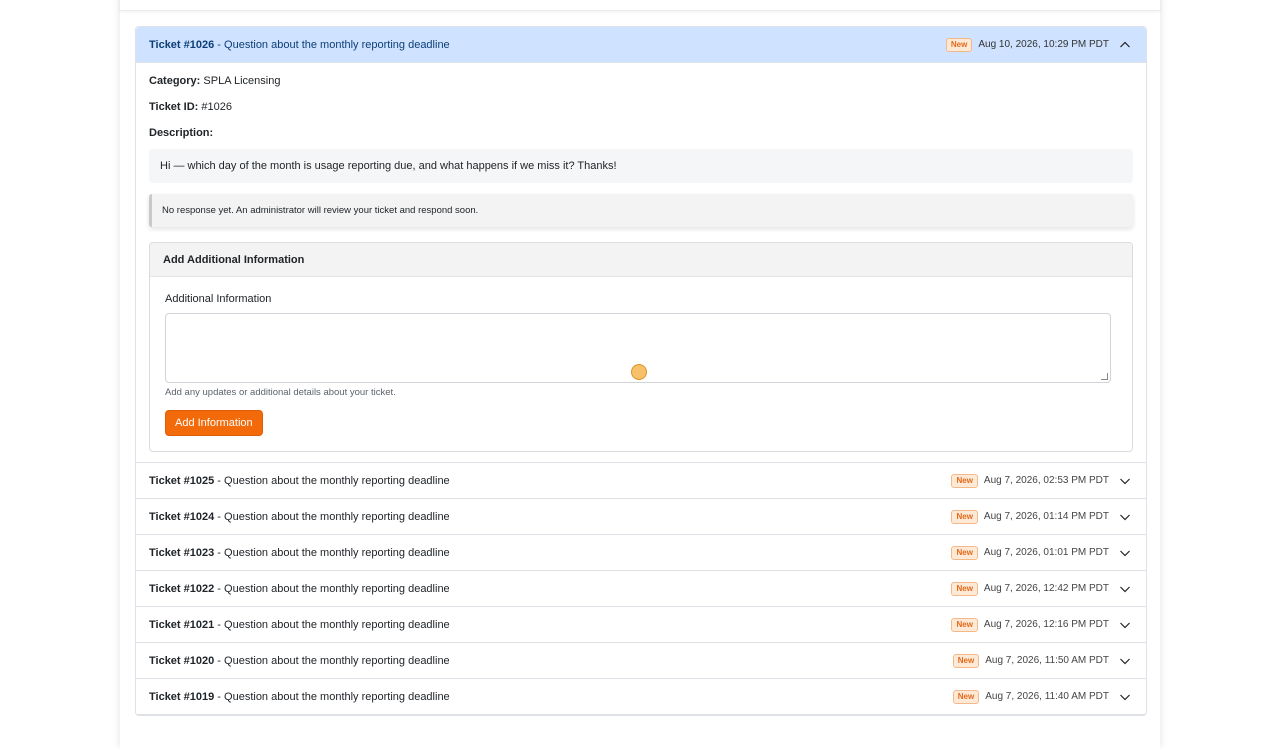 This screenshot has height=748, width=1280. What do you see at coordinates (641, 81) in the screenshot?
I see `category-field: Category: SPLA Licensing` at bounding box center [641, 81].